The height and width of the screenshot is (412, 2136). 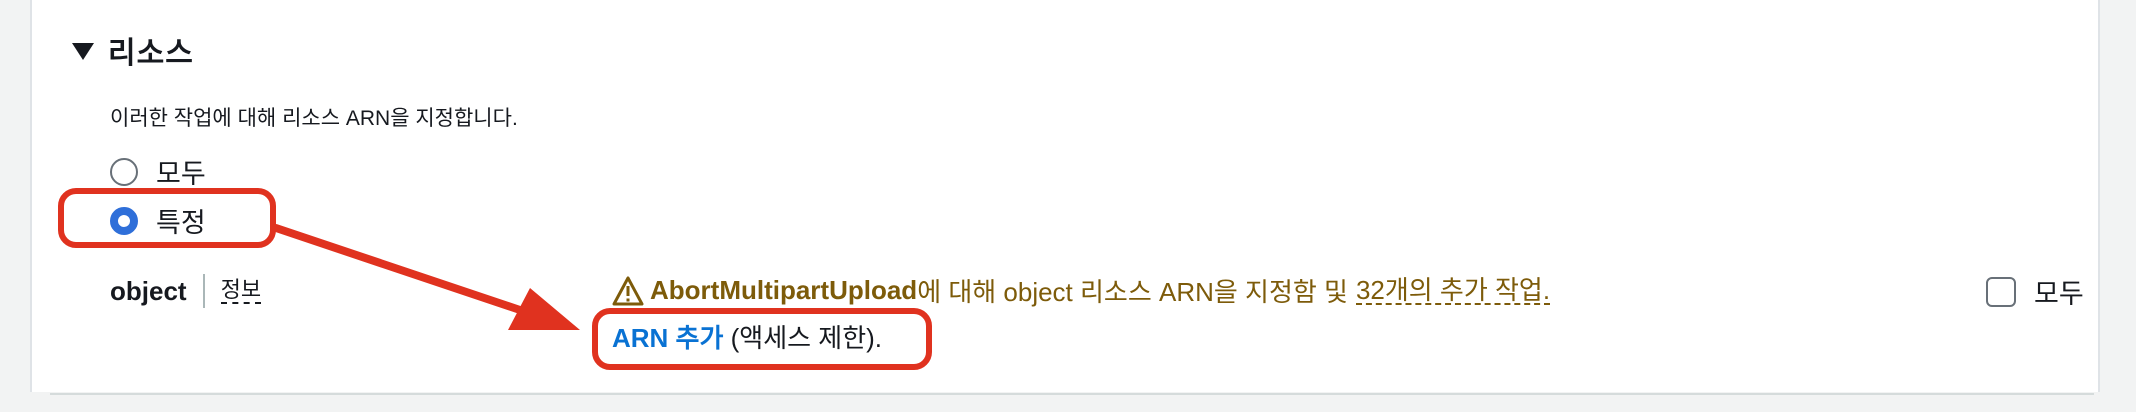 What do you see at coordinates (2001, 291) in the screenshot?
I see `object-all-checkbox` at bounding box center [2001, 291].